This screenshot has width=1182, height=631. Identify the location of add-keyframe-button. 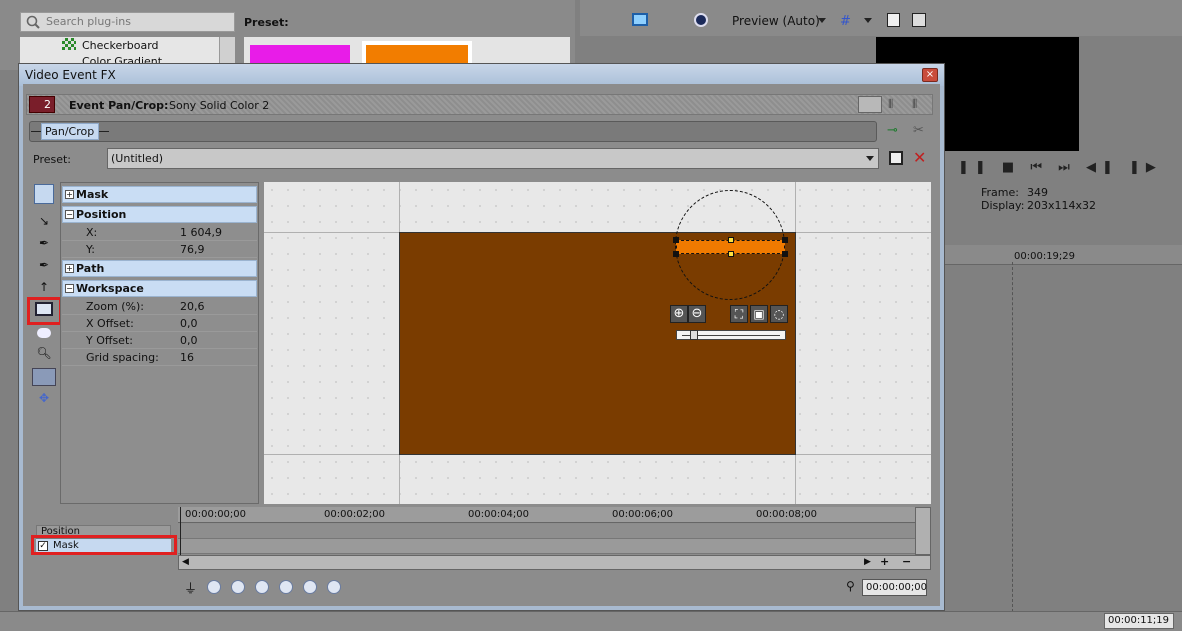
(310, 587).